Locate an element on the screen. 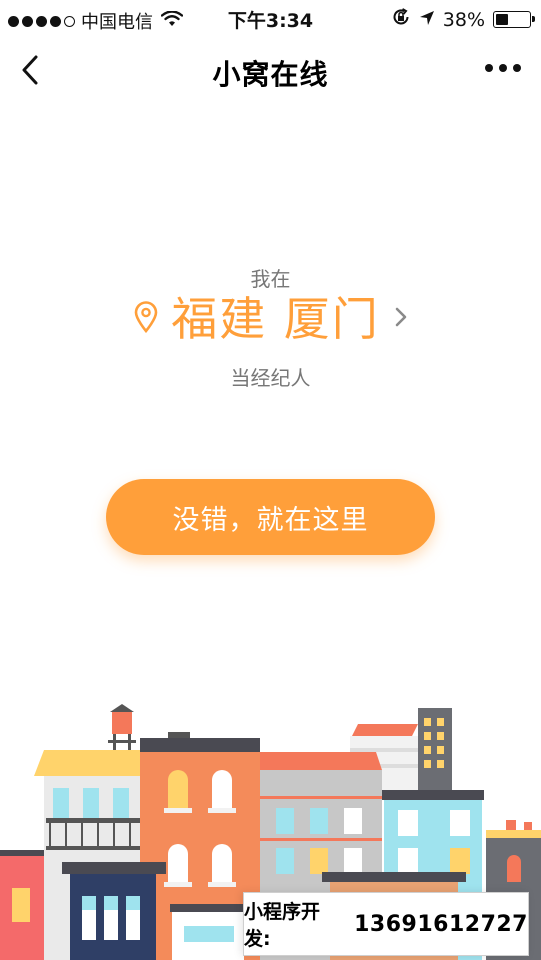 This screenshot has height=960, width=541. battery-percent: 38% is located at coordinates (463, 19).